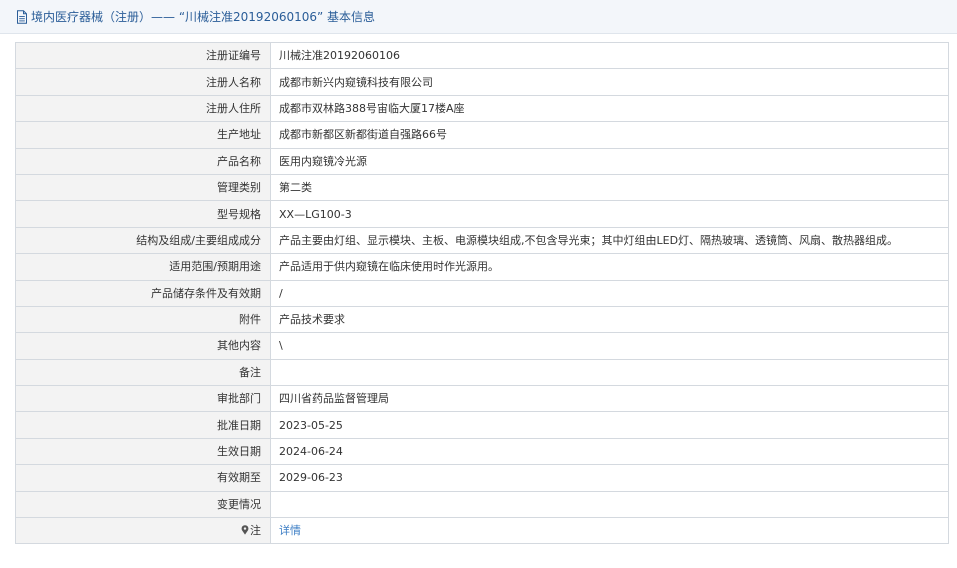 Image resolution: width=957 pixels, height=568 pixels. I want to click on table-row: 管理类别 第二类, so click(482, 187).